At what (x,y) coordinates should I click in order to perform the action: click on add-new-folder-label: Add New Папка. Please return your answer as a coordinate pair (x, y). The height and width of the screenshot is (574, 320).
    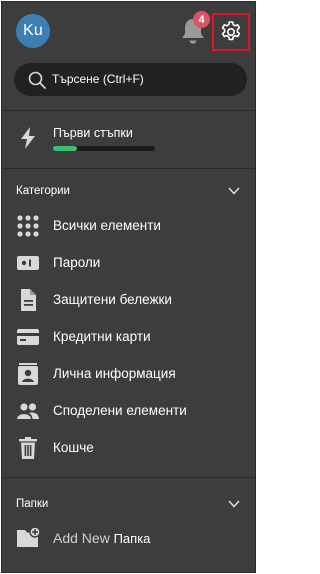
    Looking at the image, I should click on (101, 538).